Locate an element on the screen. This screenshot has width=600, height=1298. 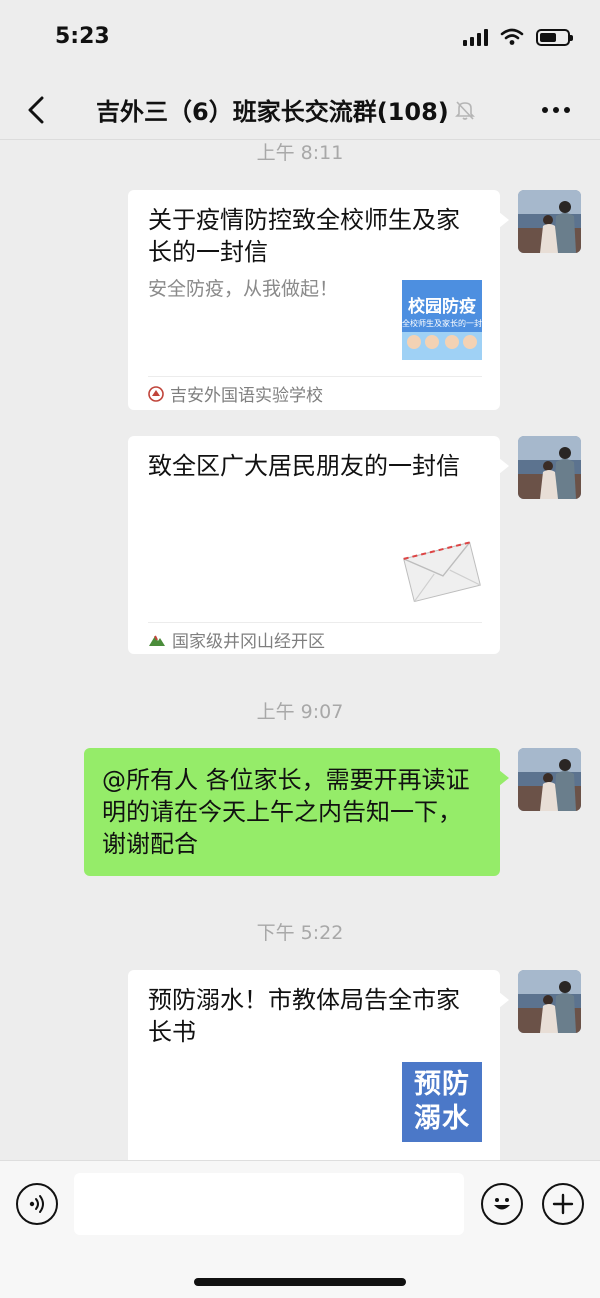
plus-button is located at coordinates (563, 1204).